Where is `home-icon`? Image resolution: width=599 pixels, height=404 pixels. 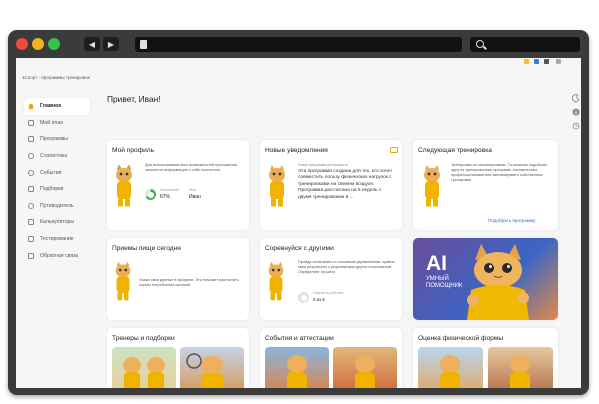 home-icon is located at coordinates (31, 106).